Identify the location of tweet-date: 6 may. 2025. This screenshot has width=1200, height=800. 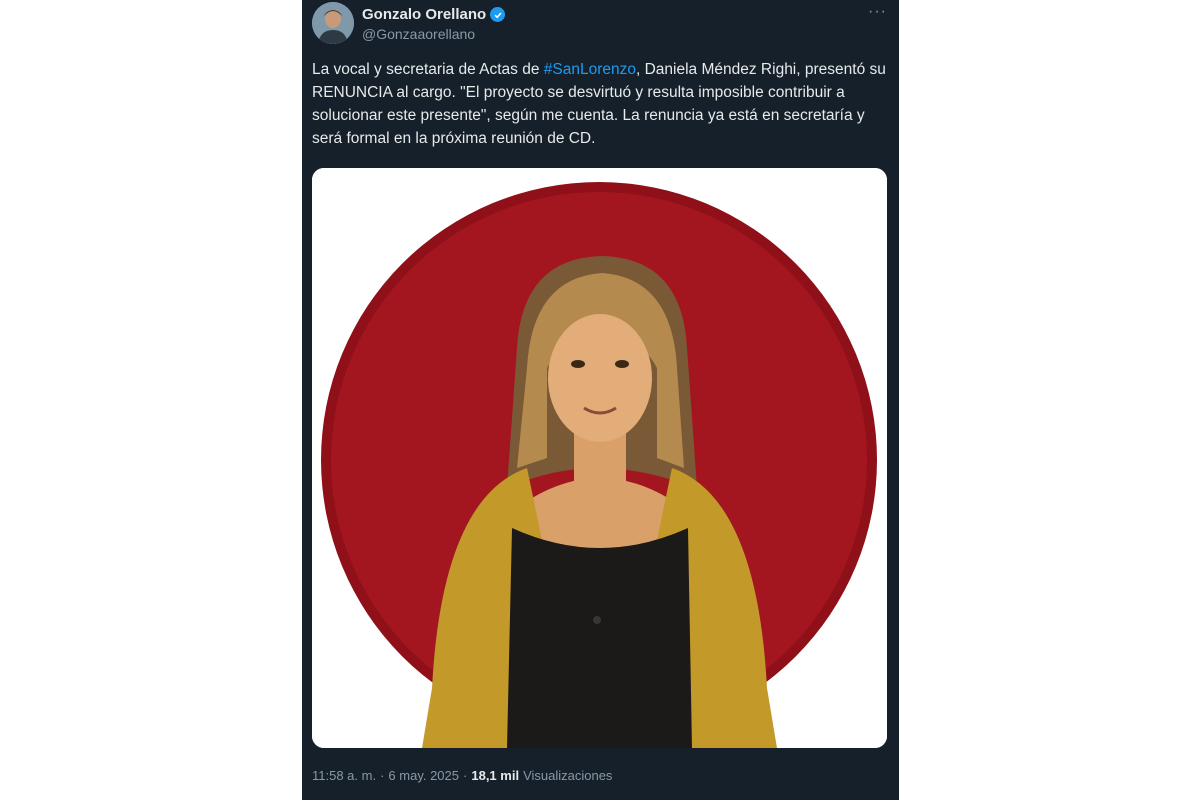
(423, 775).